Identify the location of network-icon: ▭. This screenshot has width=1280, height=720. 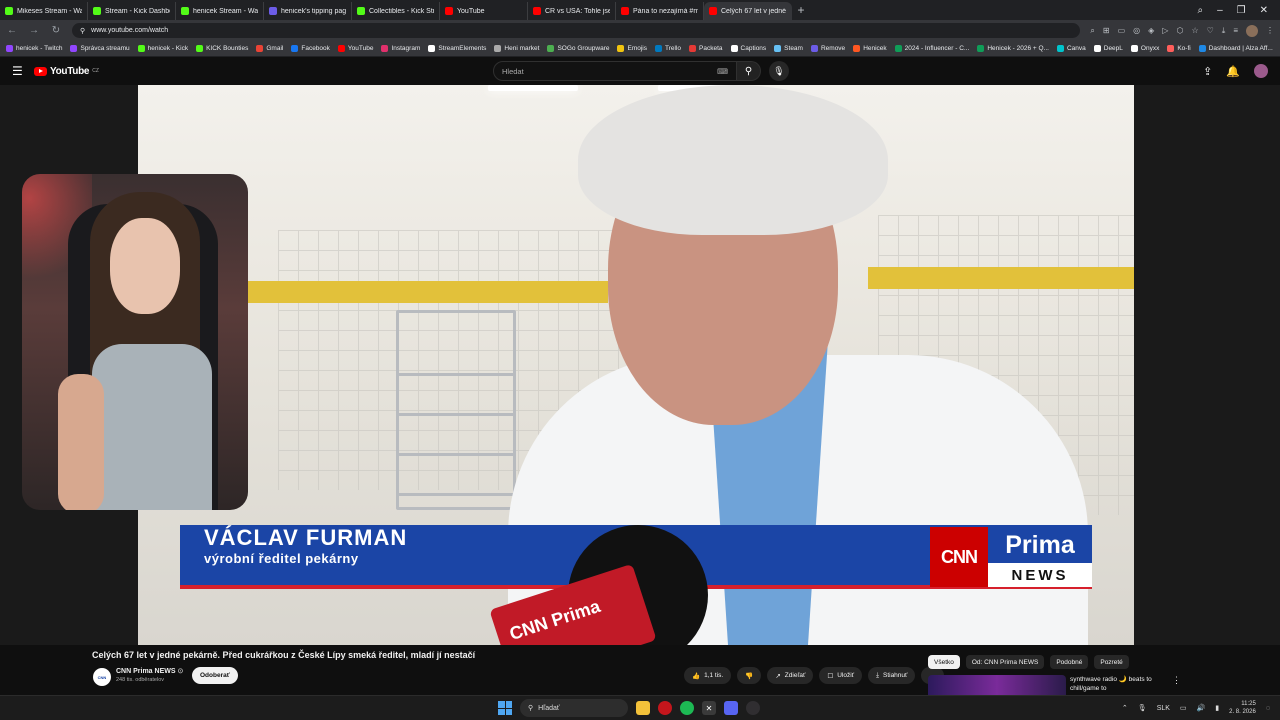
(1183, 708).